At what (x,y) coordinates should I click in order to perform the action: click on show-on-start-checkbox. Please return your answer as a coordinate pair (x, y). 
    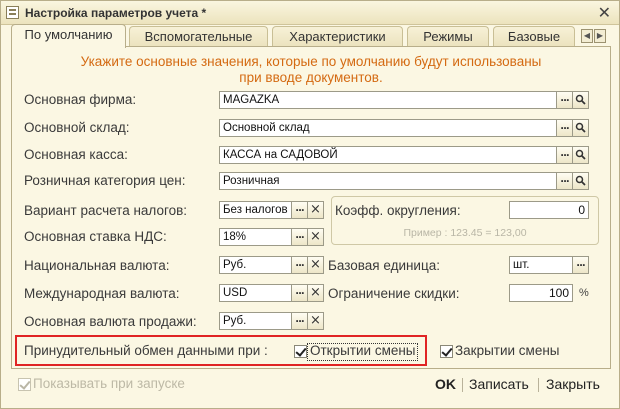
    Looking at the image, I should click on (24, 384).